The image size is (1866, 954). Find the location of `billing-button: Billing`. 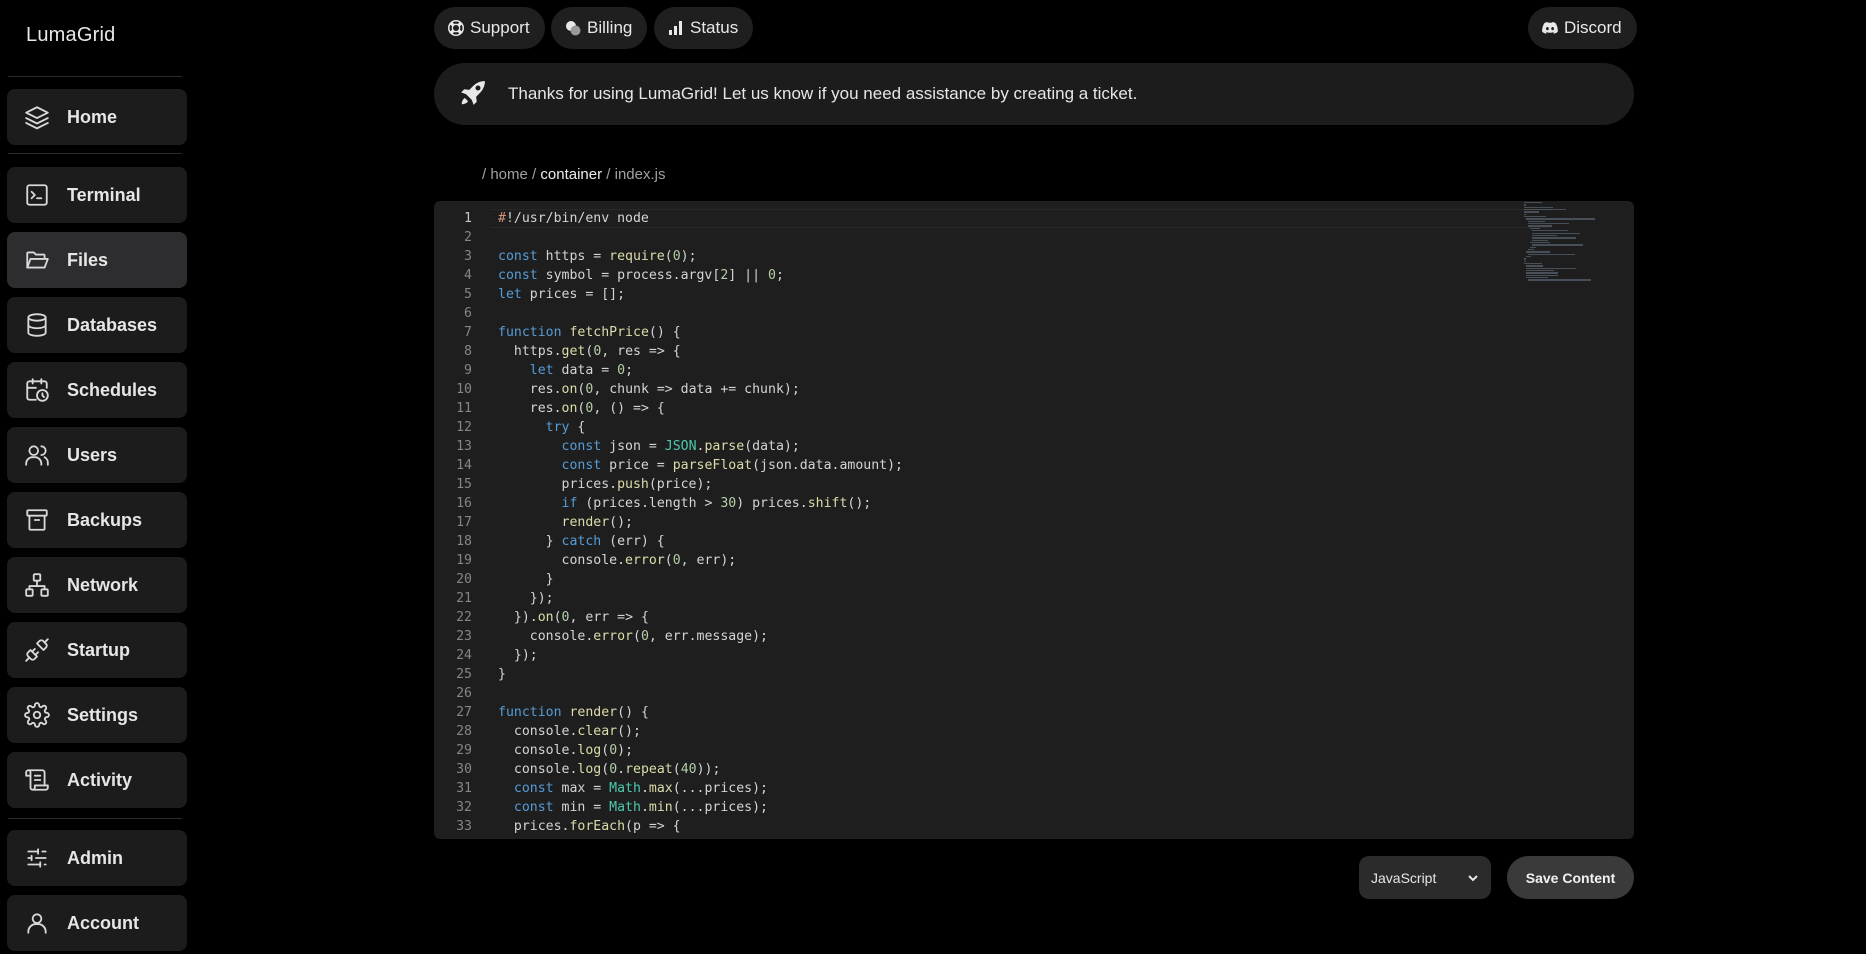

billing-button: Billing is located at coordinates (599, 28).